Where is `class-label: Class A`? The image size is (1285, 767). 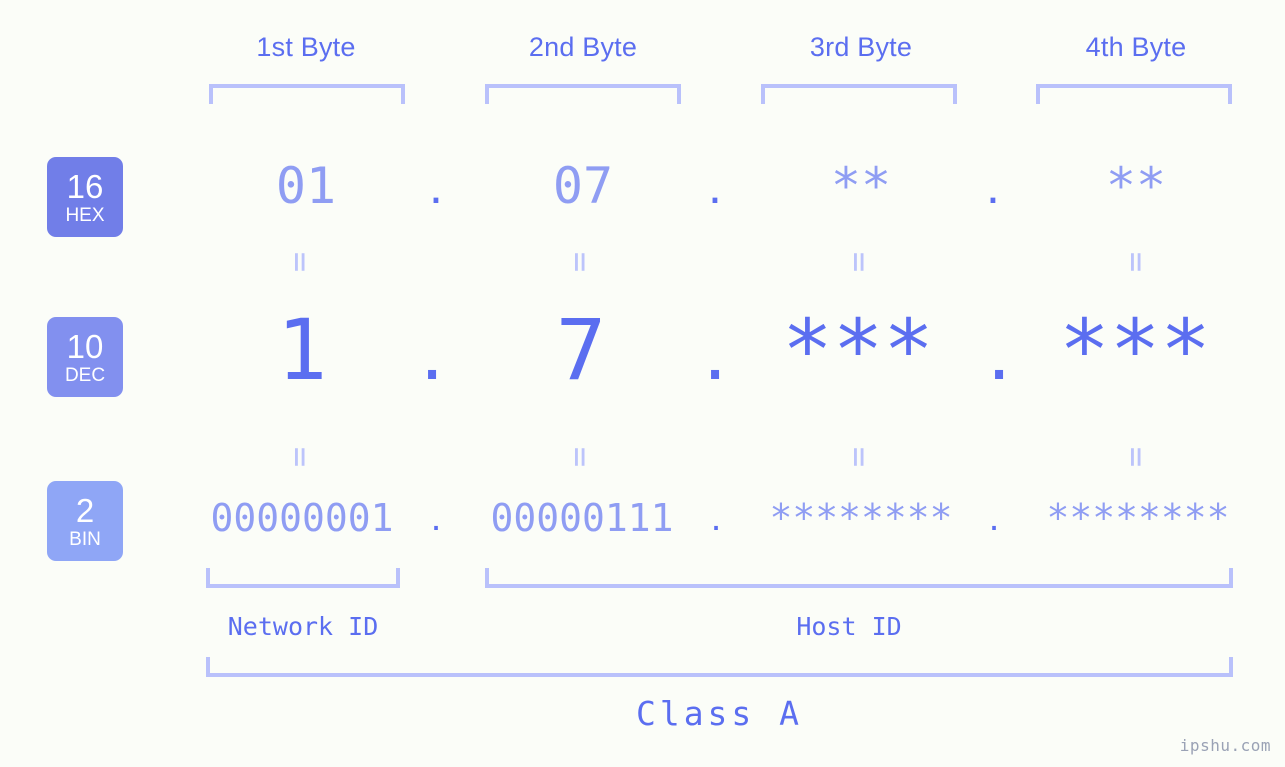
class-label: Class A is located at coordinates (719, 713).